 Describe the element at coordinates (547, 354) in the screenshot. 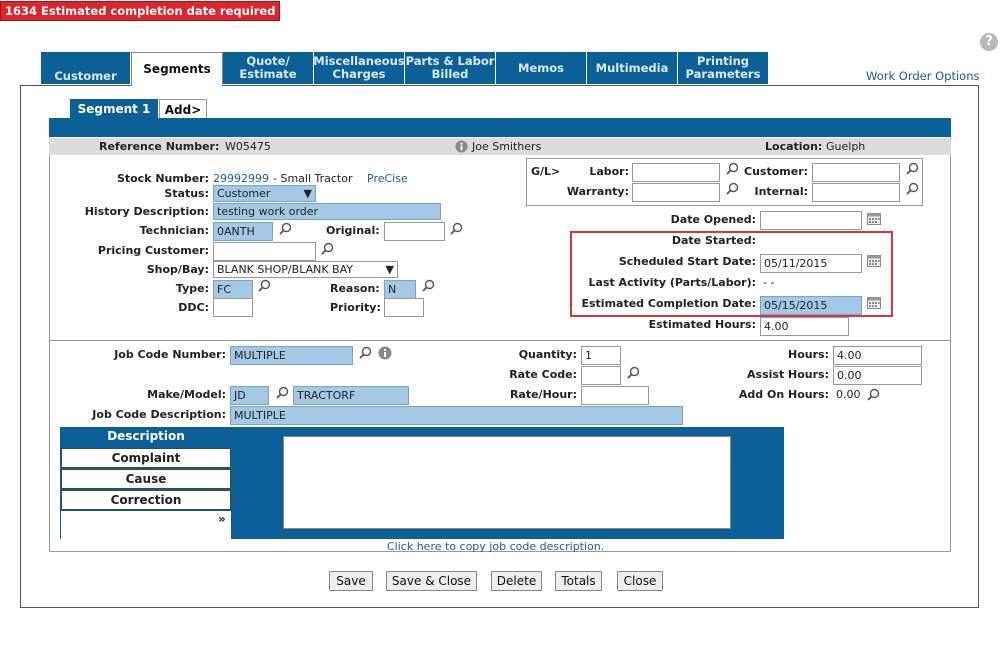

I see `quantity-label: Quantity:` at that location.